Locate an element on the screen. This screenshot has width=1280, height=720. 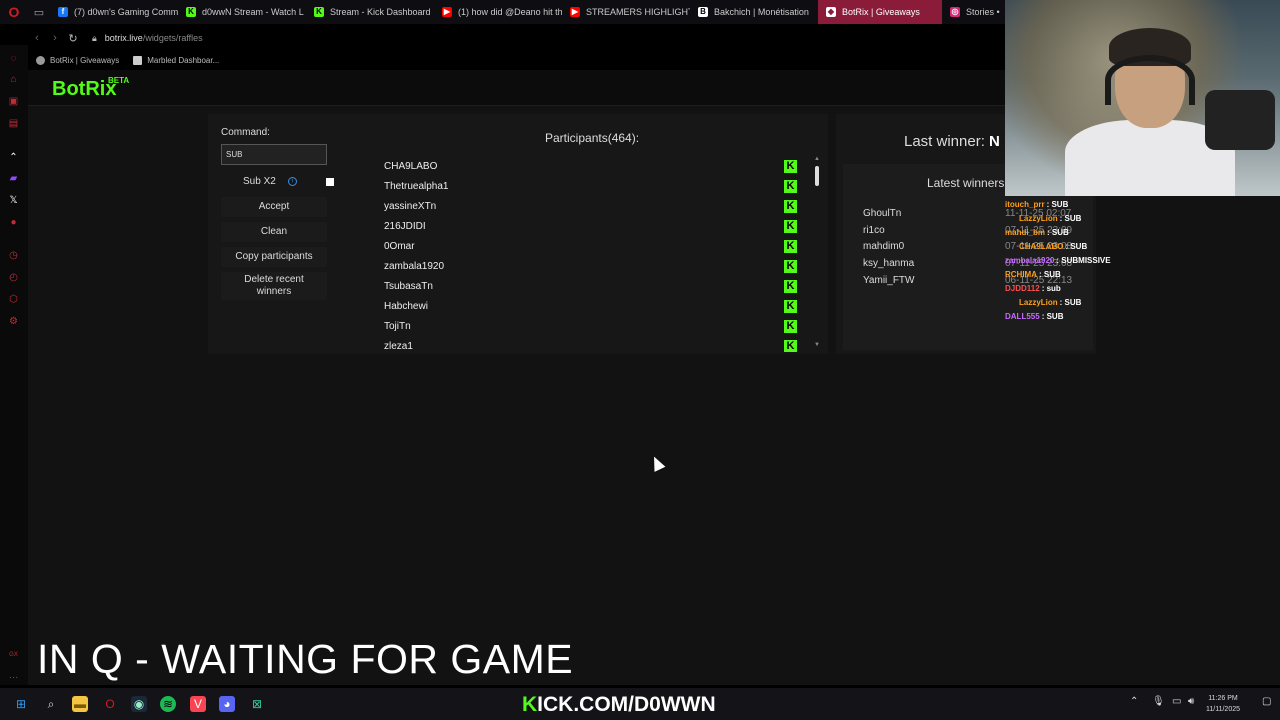
list-item: zambala1920 is located at coordinates (589, 266).